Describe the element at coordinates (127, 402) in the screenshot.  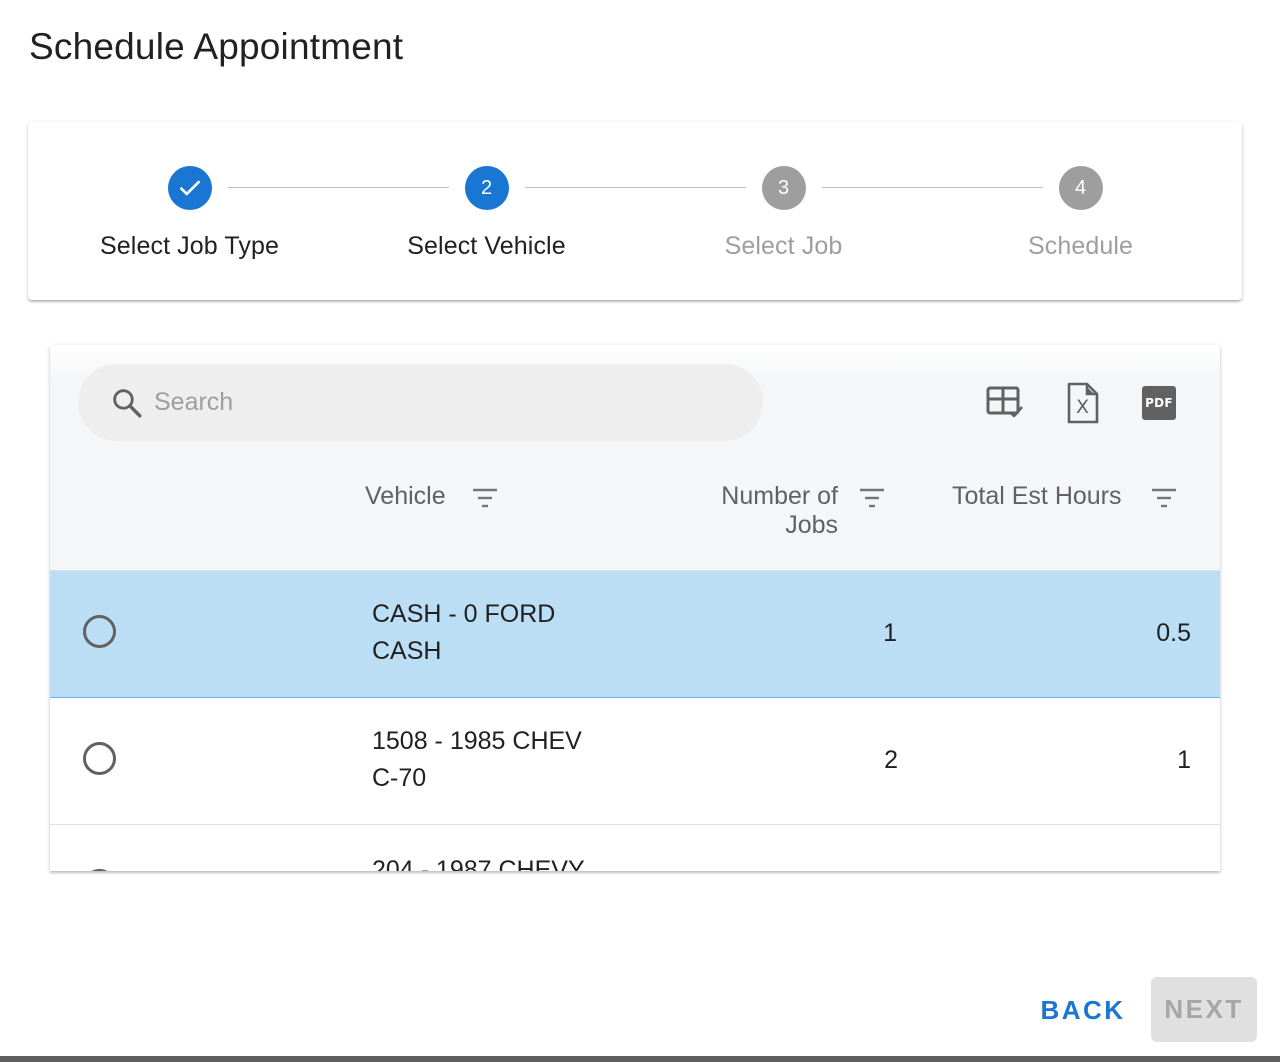
I see `search-icon` at that location.